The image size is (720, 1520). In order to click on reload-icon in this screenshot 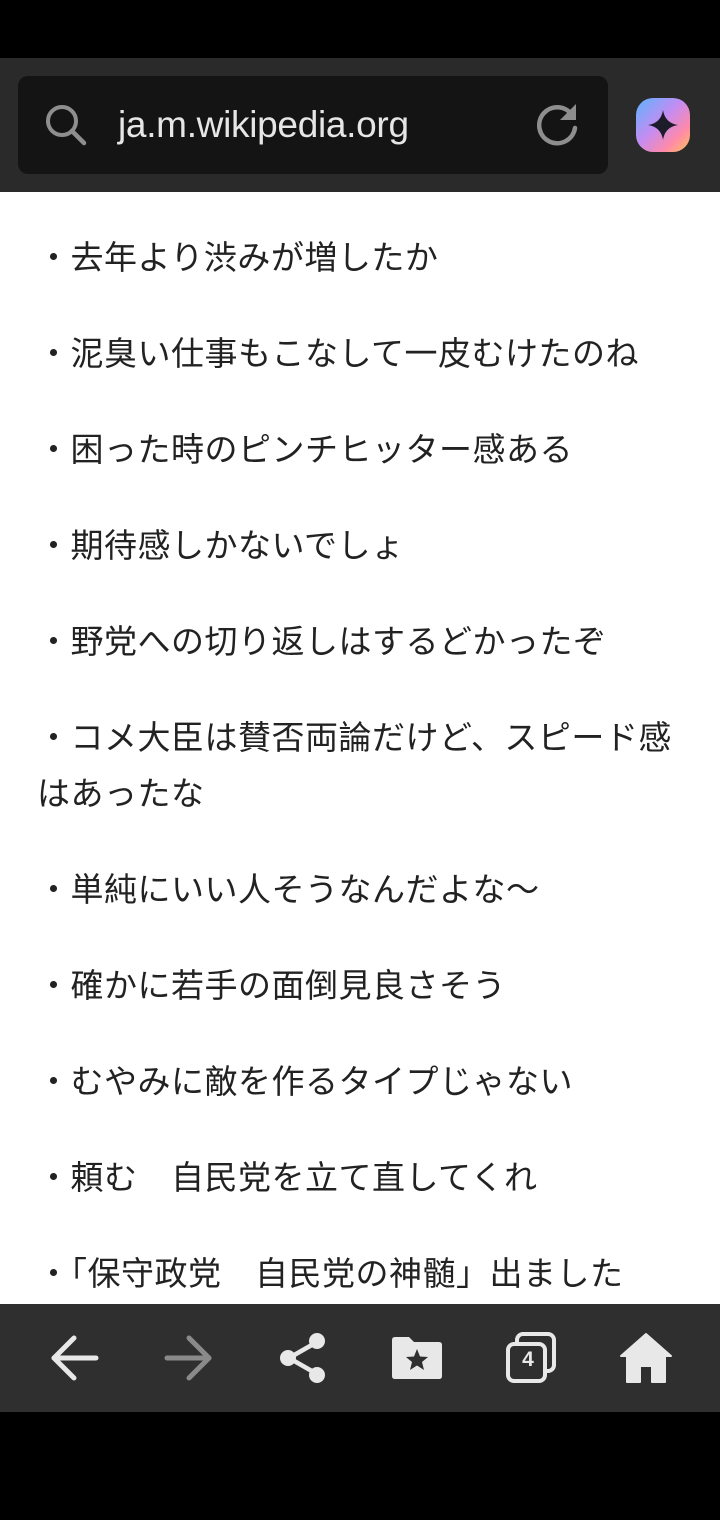, I will do `click(557, 125)`.